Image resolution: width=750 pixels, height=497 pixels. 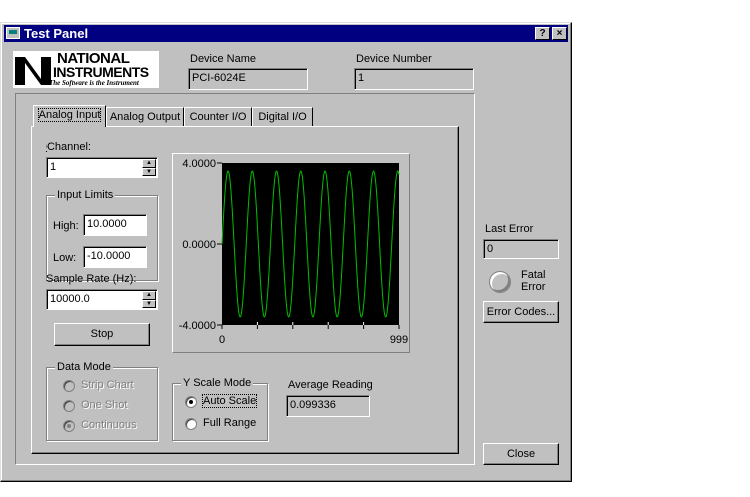 I want to click on y-tick-label: 0.0000, so click(x=199, y=245).